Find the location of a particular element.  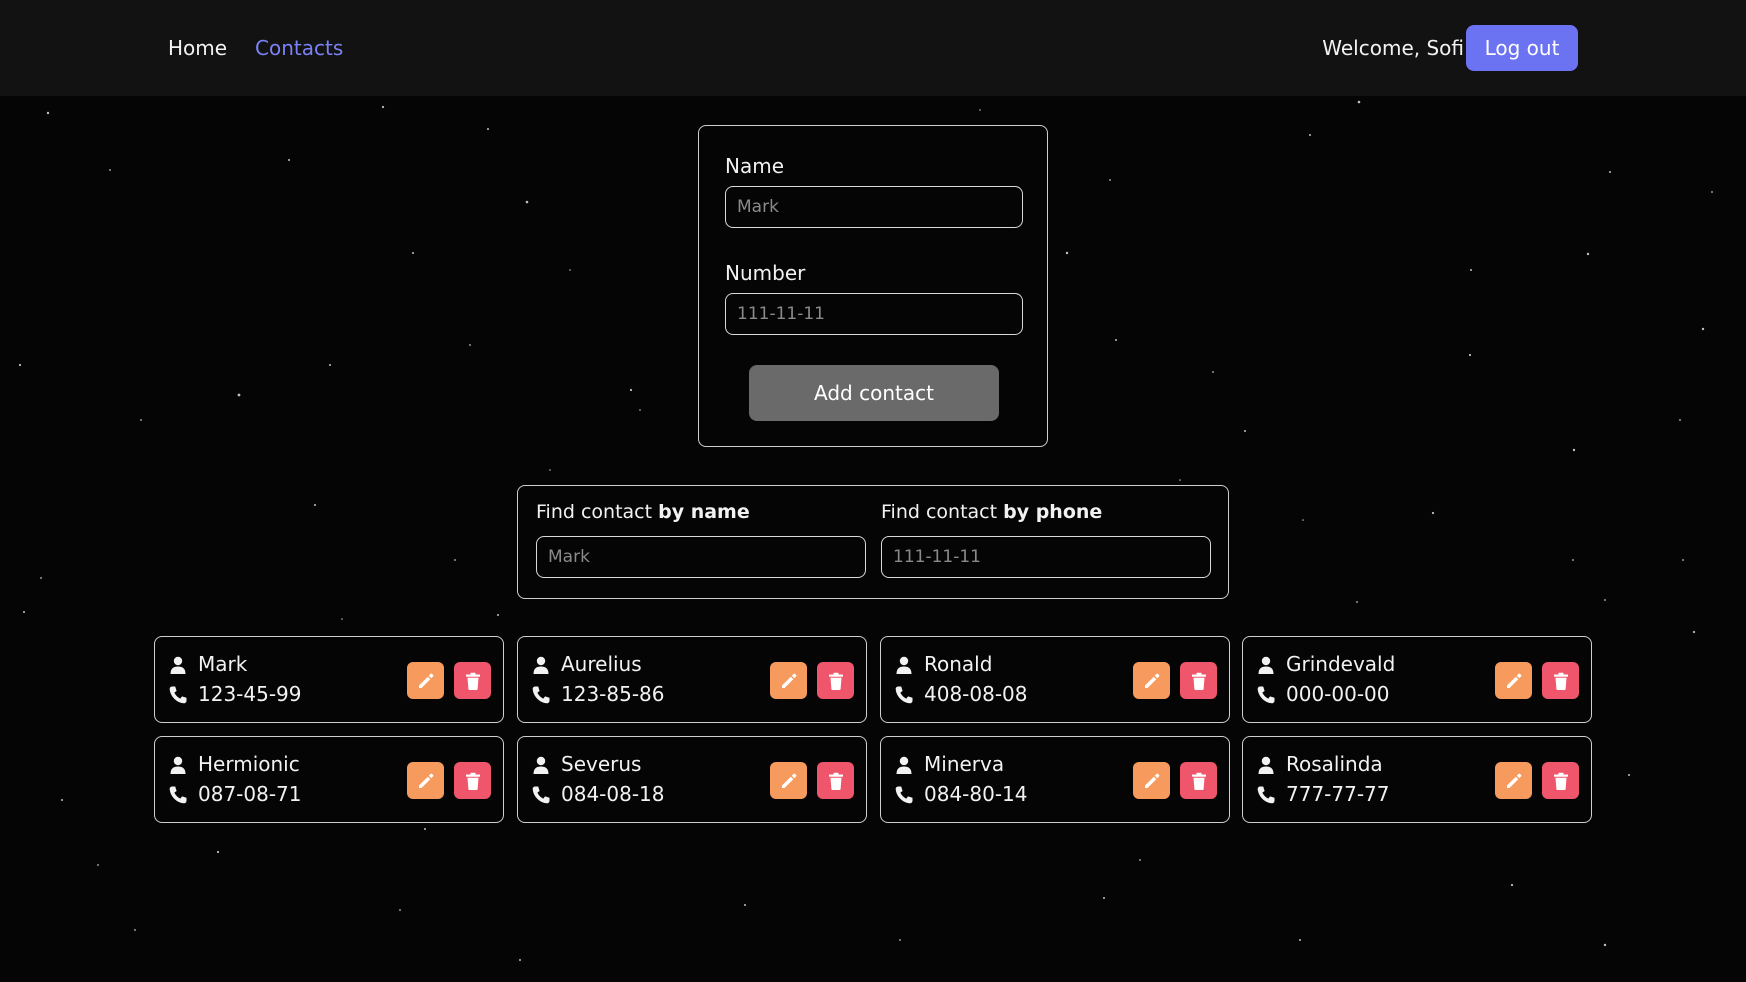

contact-name: Aurelius is located at coordinates (601, 664).